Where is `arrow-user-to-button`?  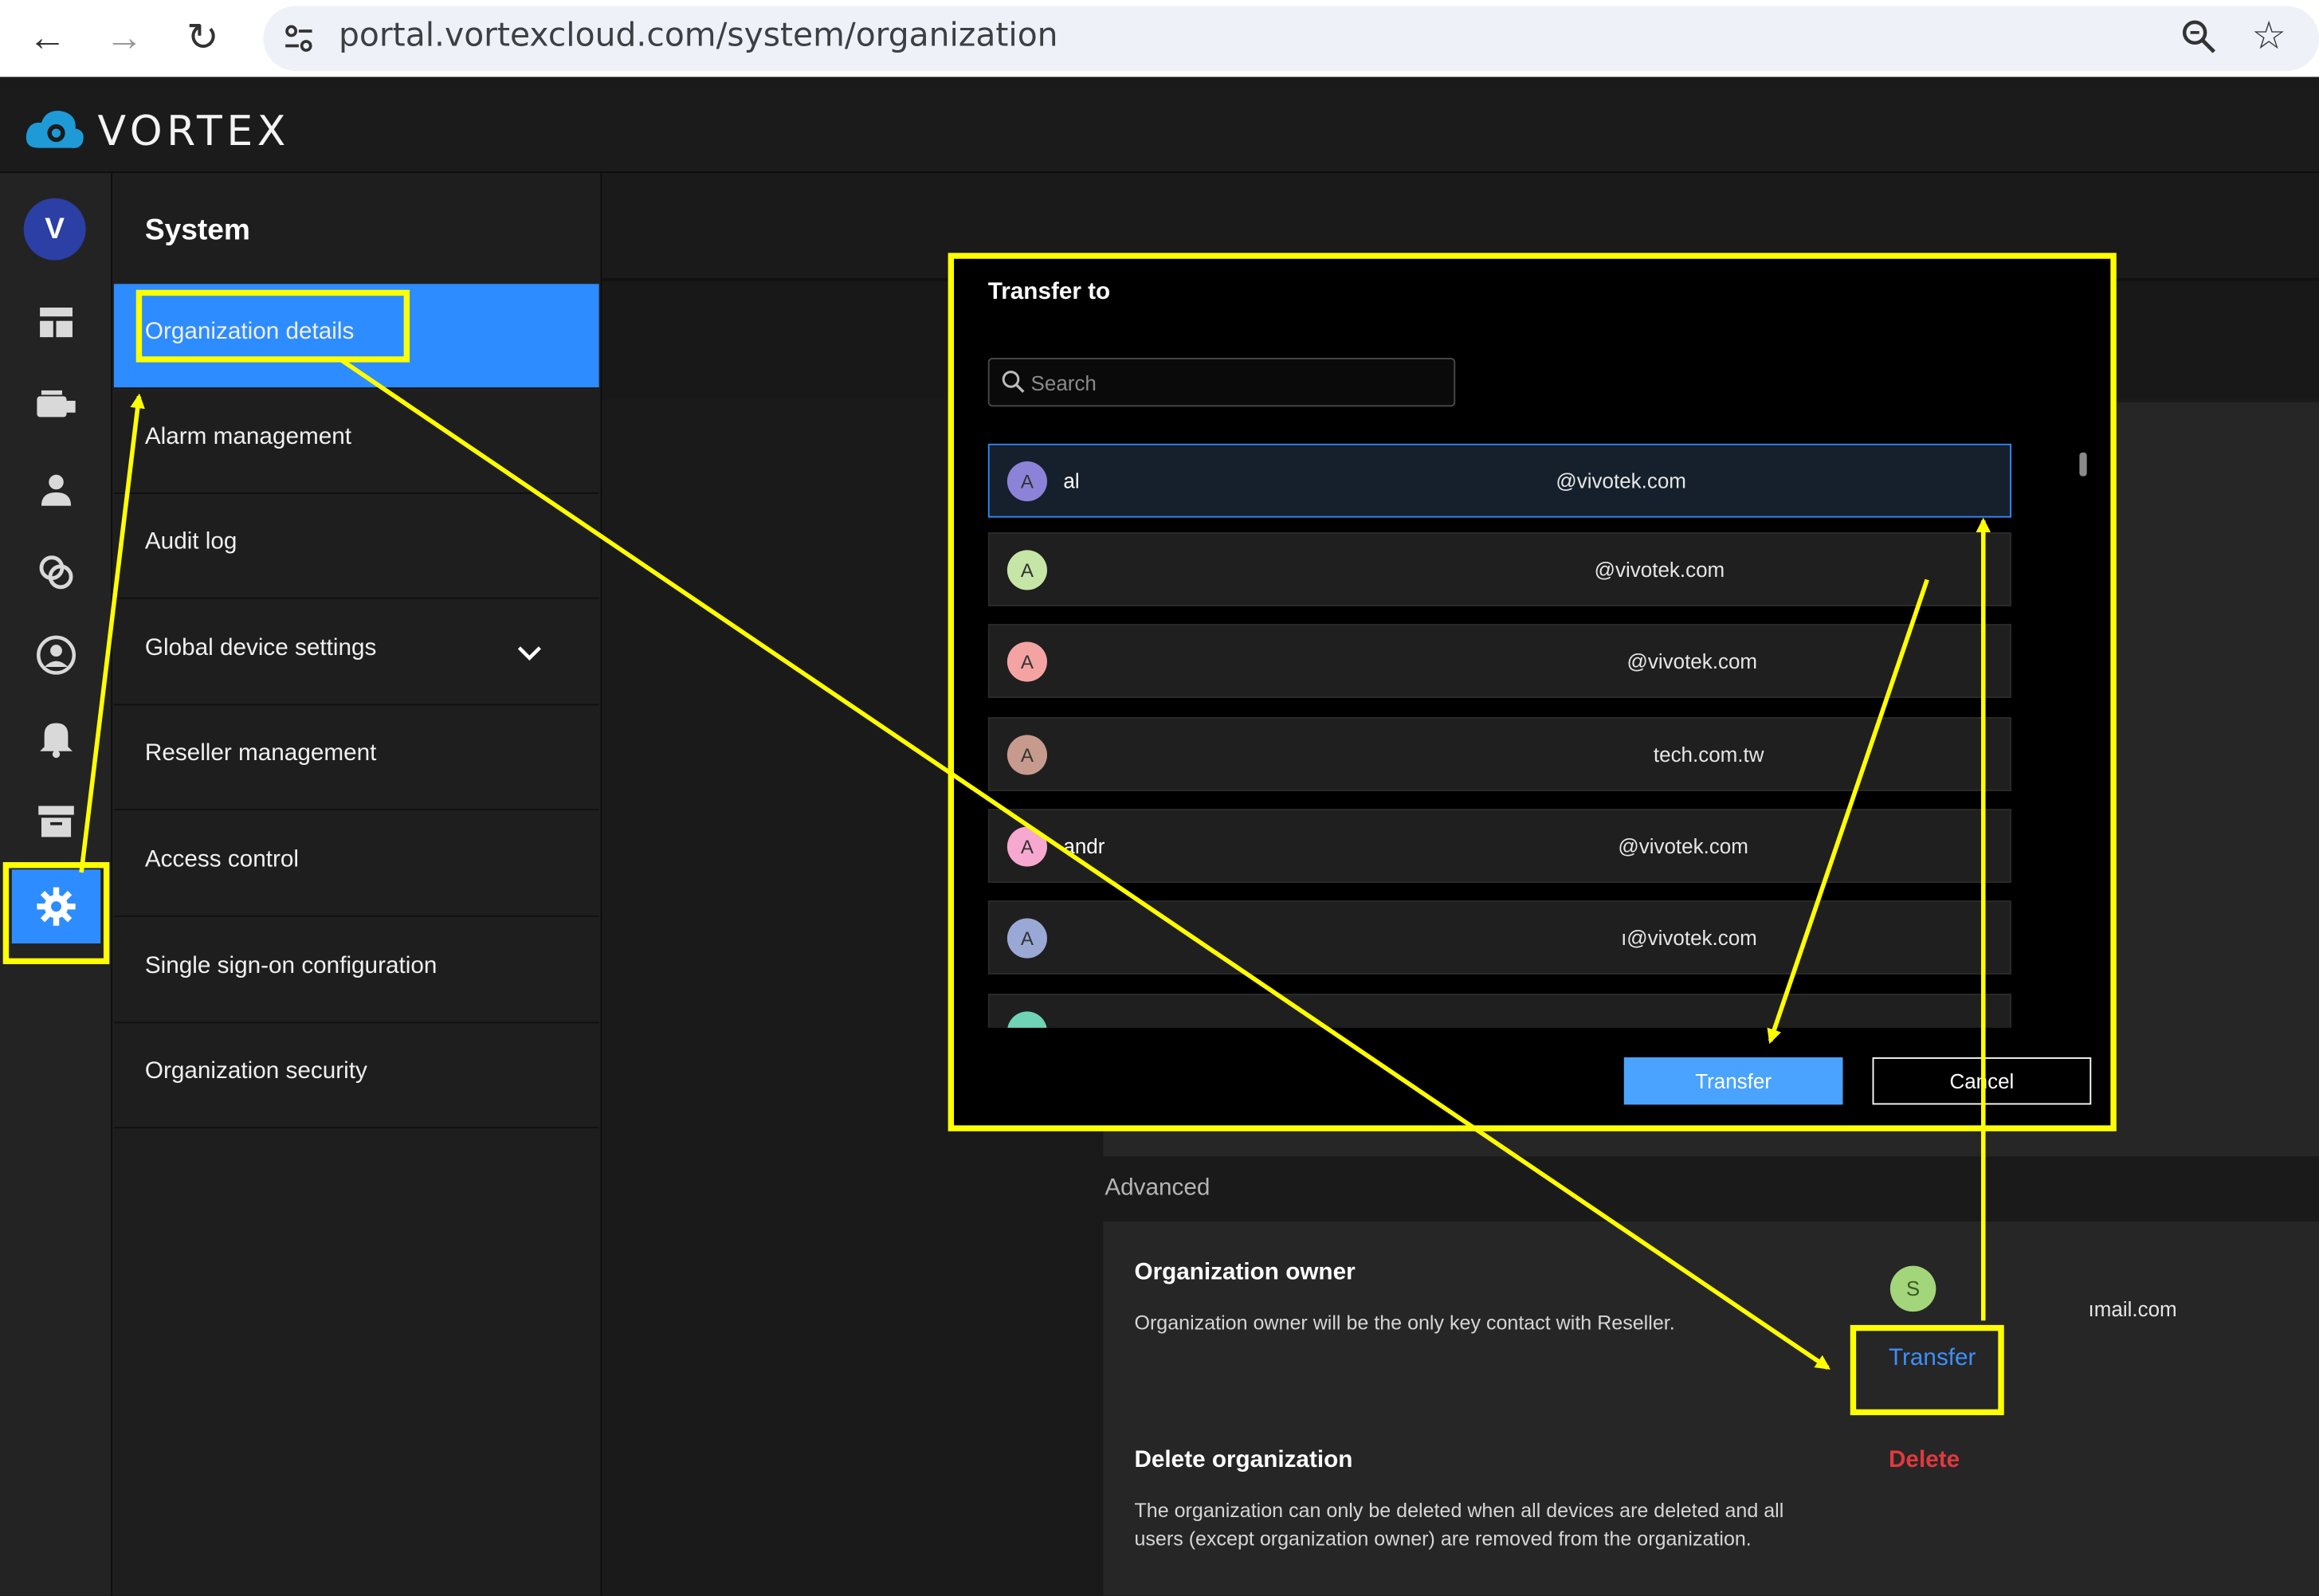 arrow-user-to-button is located at coordinates (1848, 812).